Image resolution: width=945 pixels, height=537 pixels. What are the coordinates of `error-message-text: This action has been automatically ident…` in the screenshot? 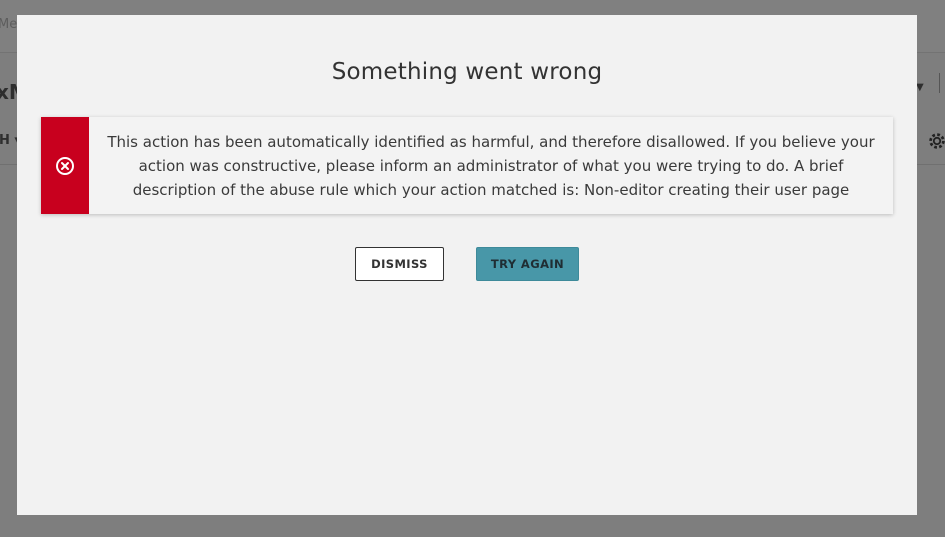 It's located at (491, 166).